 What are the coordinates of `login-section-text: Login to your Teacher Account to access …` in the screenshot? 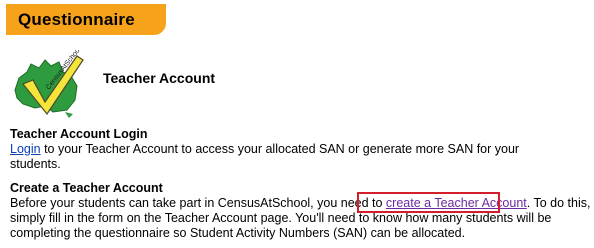 It's located at (290, 157).